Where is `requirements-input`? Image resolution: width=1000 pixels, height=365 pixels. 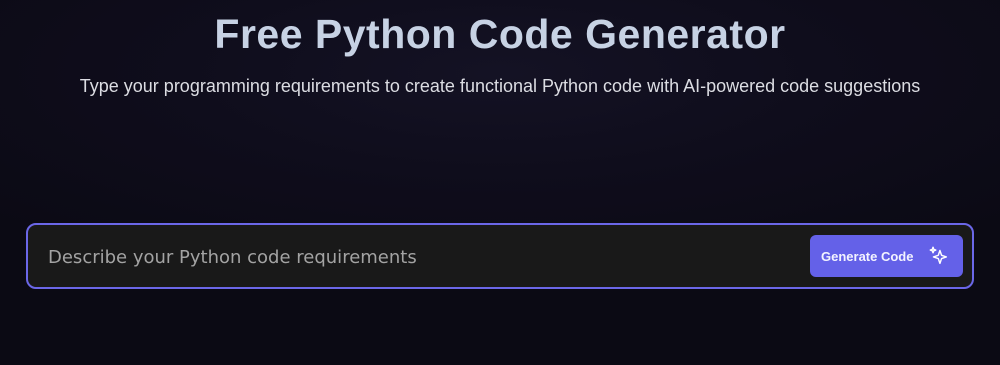
requirements-input is located at coordinates (423, 257).